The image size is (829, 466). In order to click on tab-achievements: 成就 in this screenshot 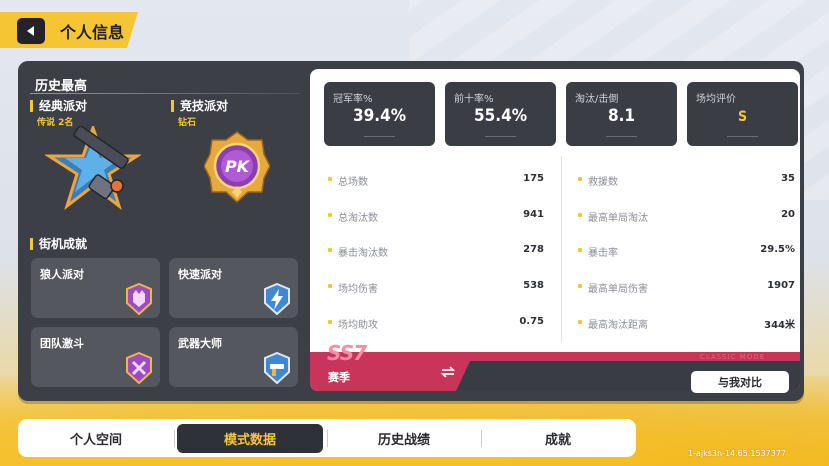, I will do `click(558, 438)`.